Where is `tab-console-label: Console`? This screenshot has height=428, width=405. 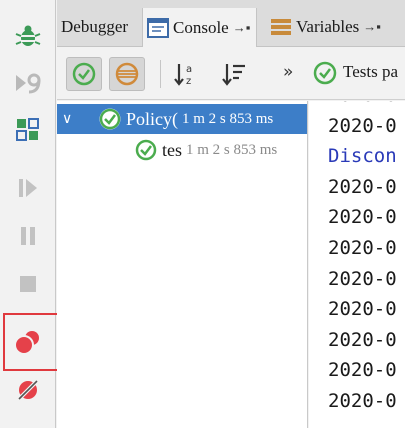
tab-console-label: Console is located at coordinates (201, 27).